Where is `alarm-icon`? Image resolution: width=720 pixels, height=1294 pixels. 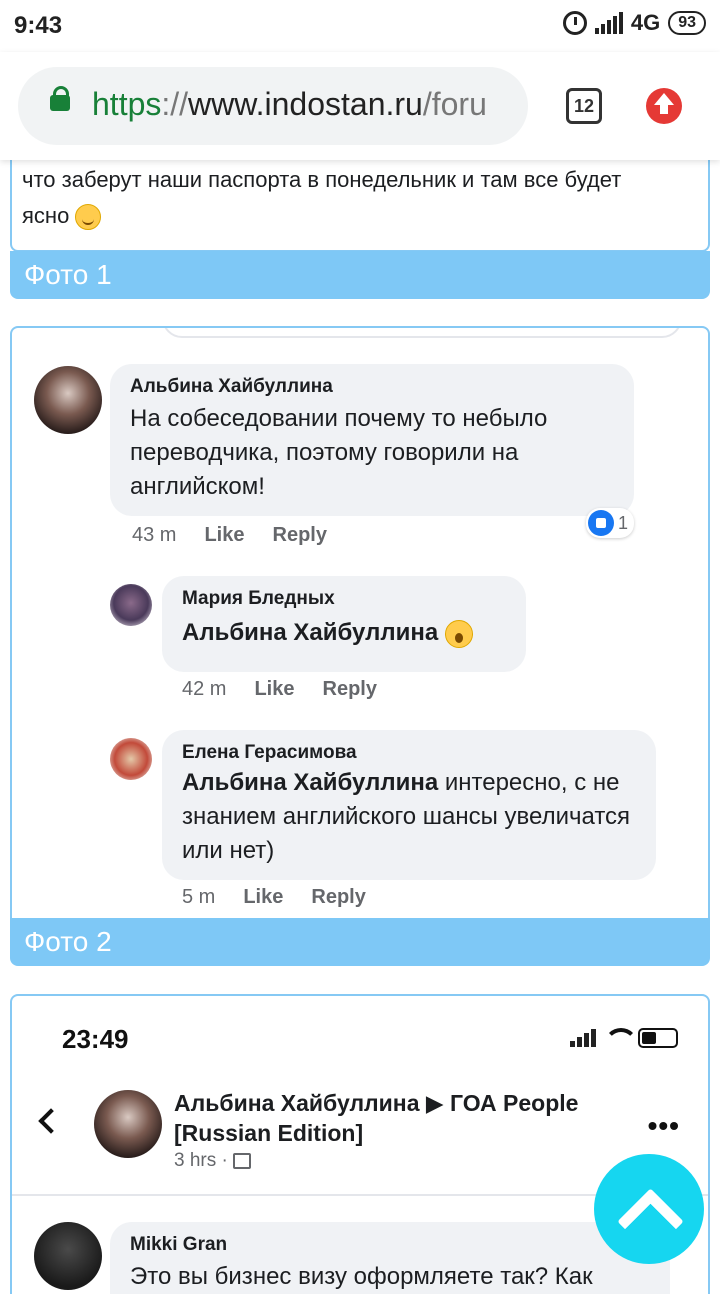 alarm-icon is located at coordinates (574, 23).